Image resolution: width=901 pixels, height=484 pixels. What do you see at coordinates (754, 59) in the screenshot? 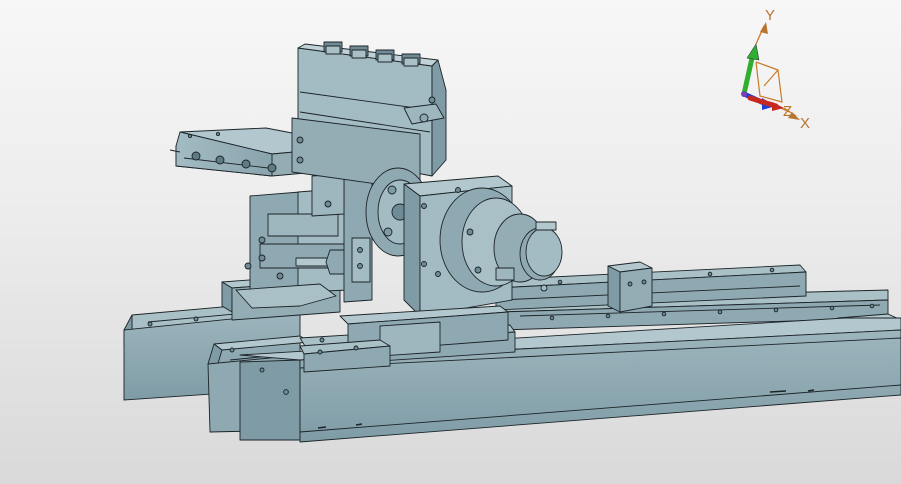
I see `y-axis-arrow` at bounding box center [754, 59].